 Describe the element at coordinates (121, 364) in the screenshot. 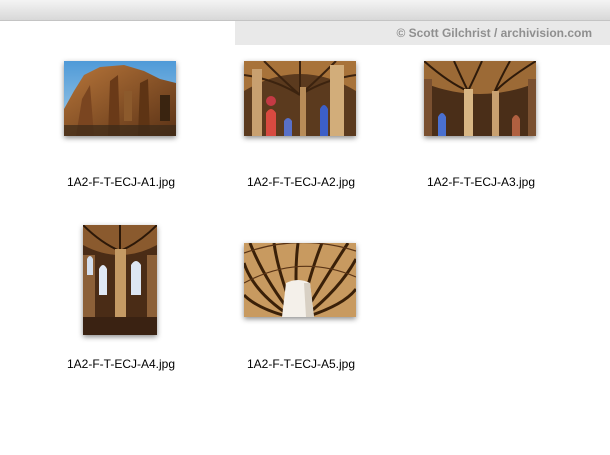

I see `file-name: 1A2-F-T-ECJ-A4.jpg` at that location.